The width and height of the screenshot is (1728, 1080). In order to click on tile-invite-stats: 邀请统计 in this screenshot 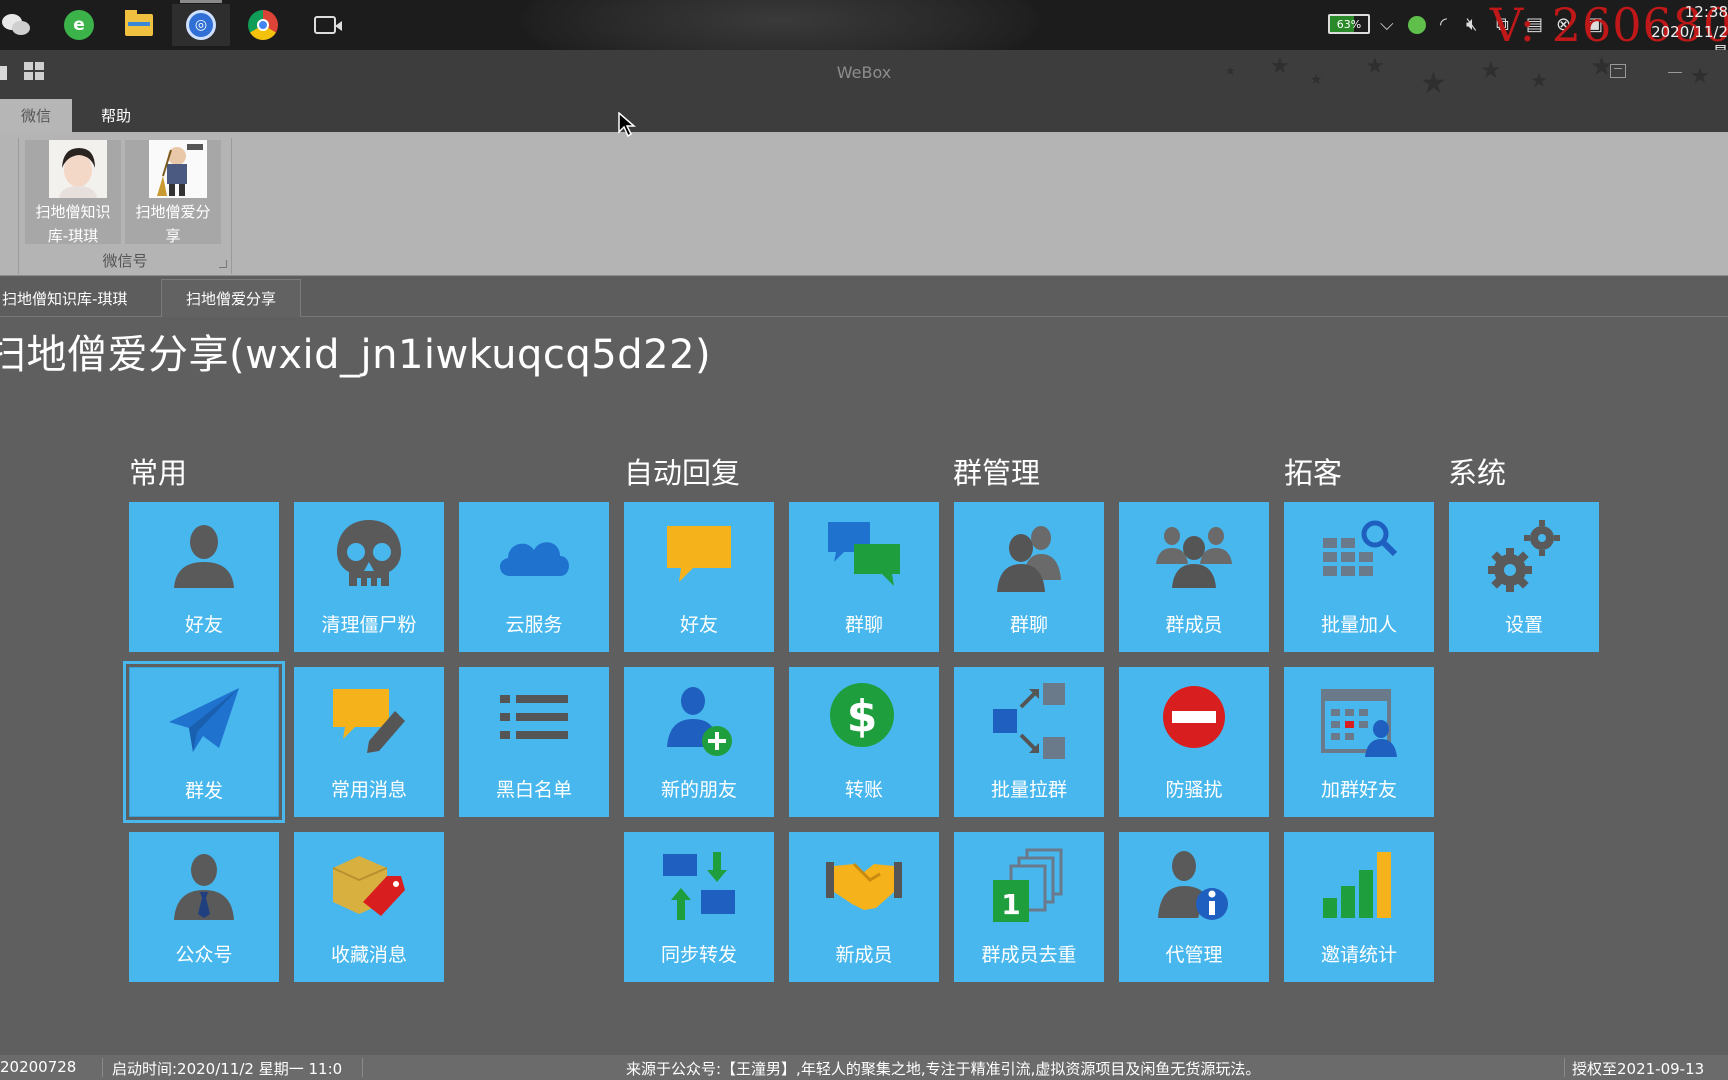, I will do `click(1359, 907)`.